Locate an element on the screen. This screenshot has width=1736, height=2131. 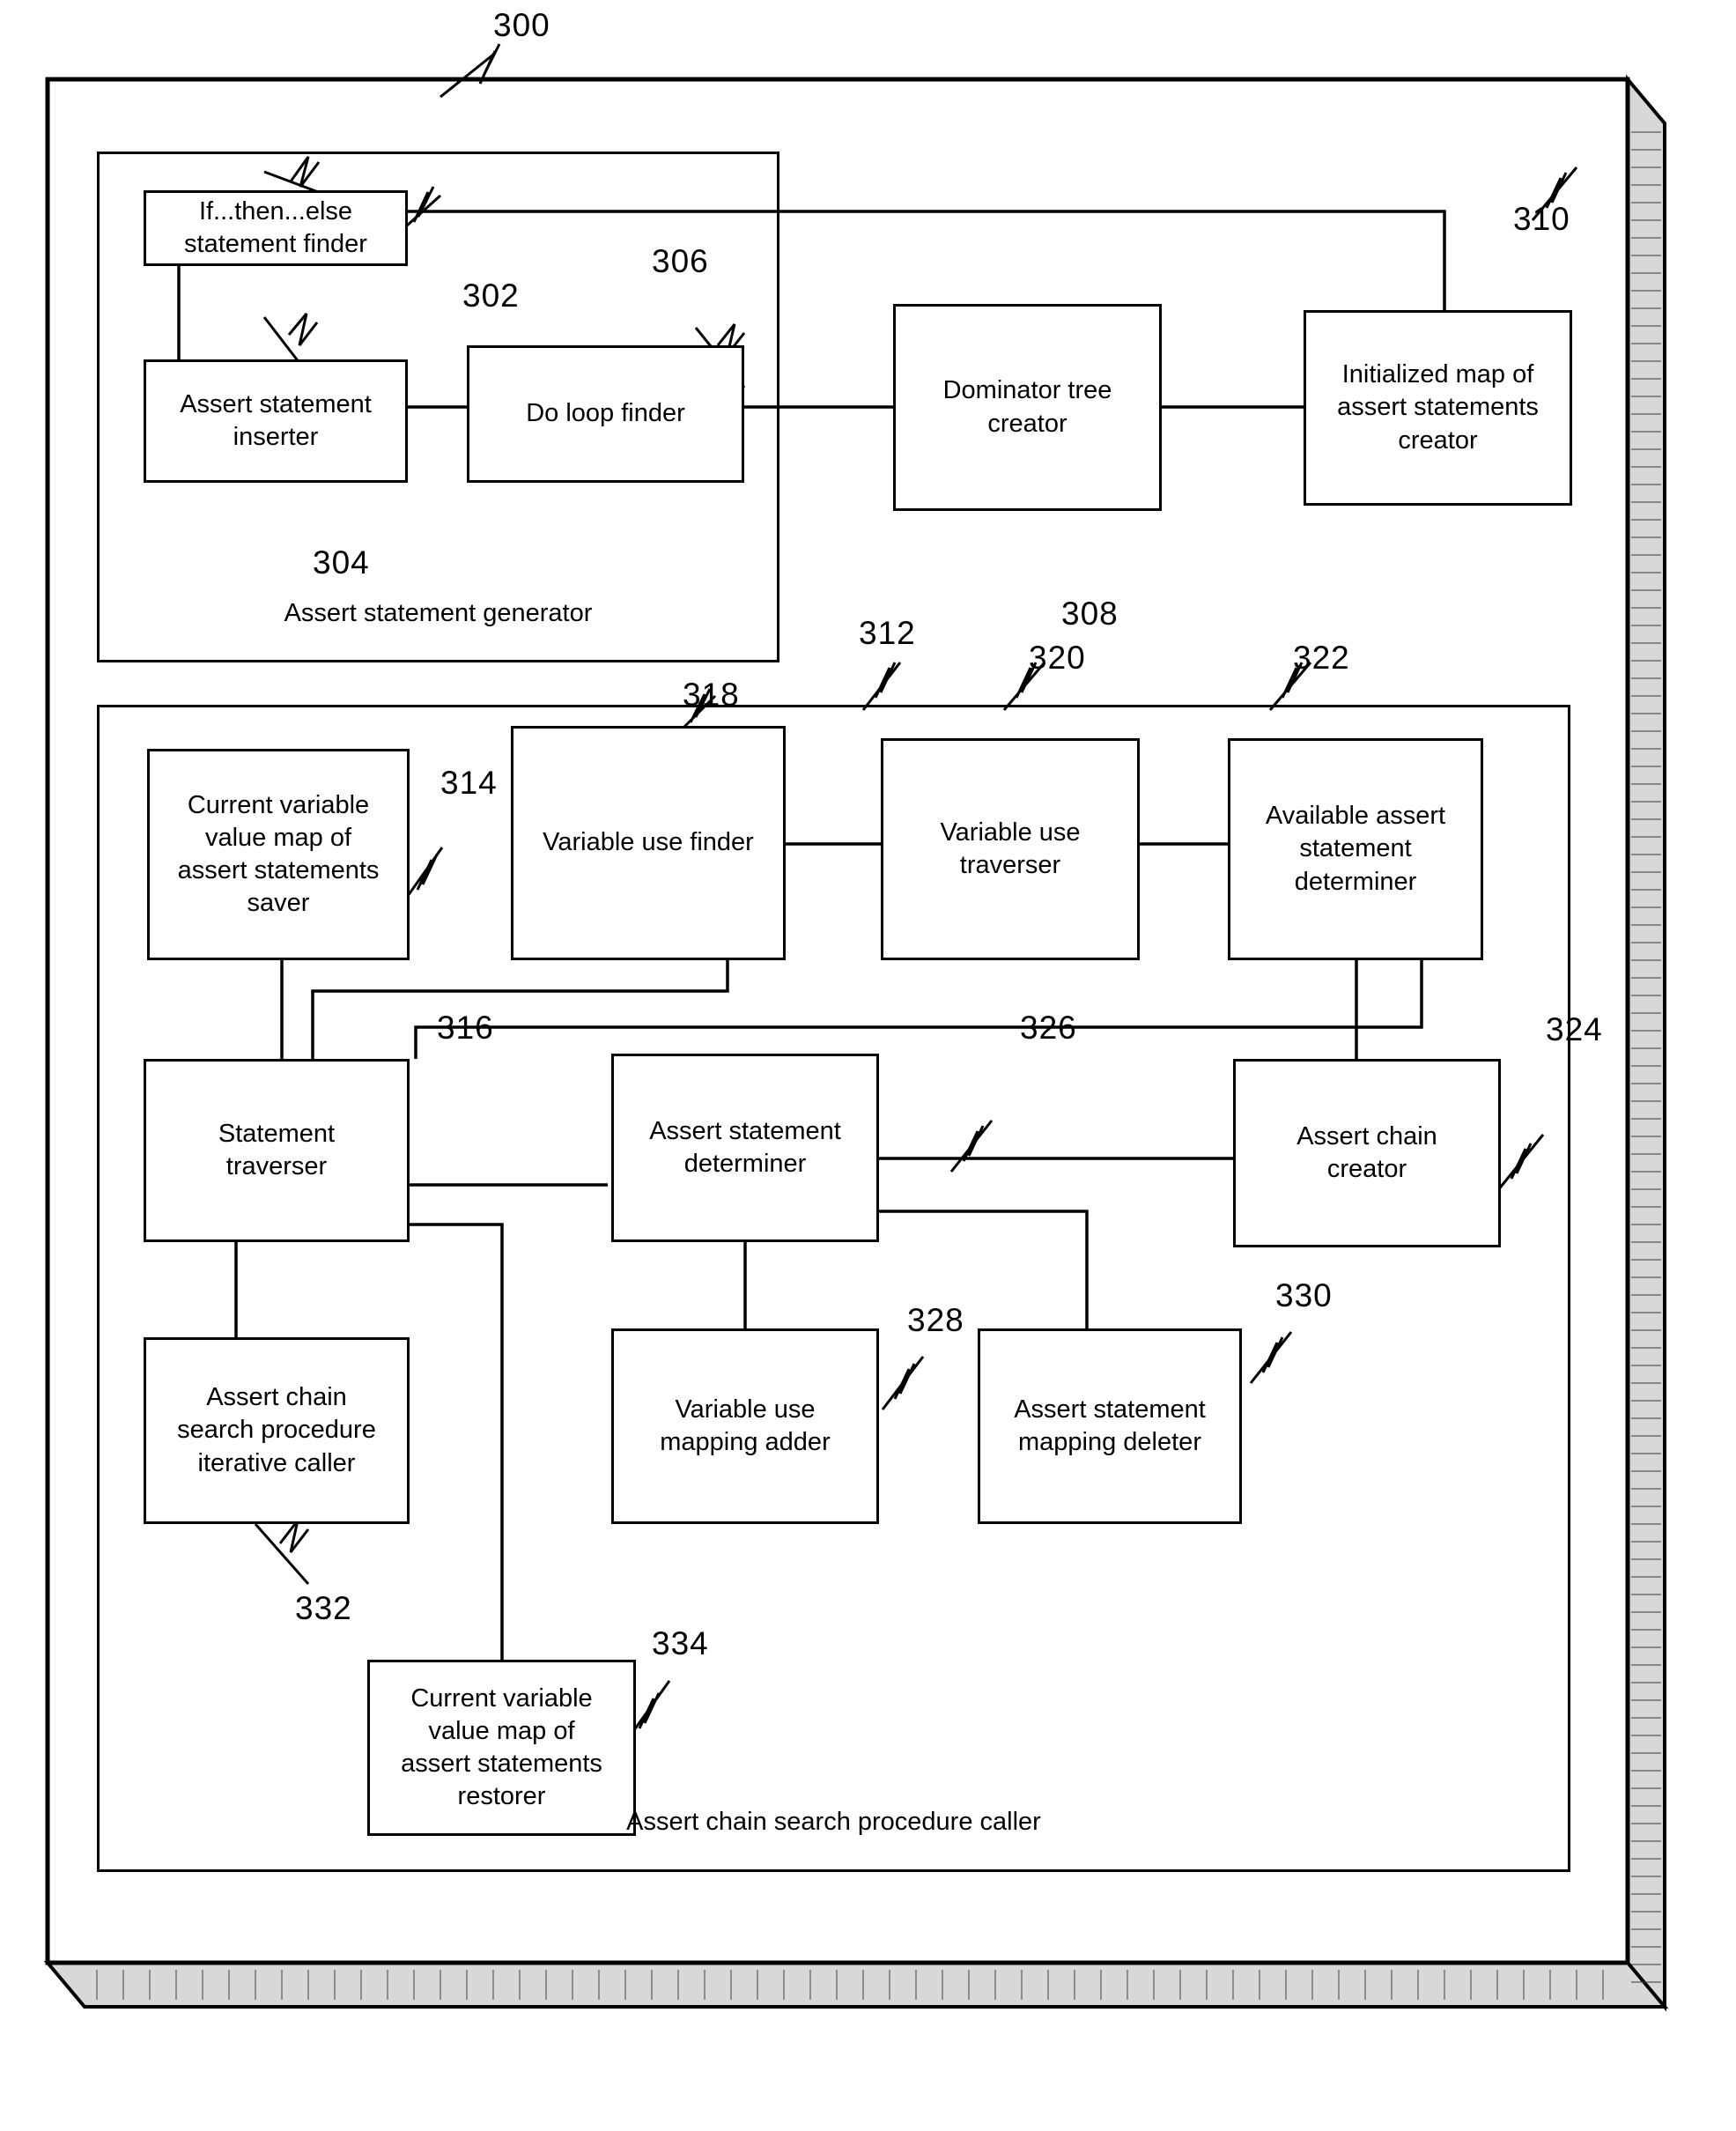
node-assert-statement-mapping-deleter: Assert statement mapping deleter is located at coordinates (1110, 1426).